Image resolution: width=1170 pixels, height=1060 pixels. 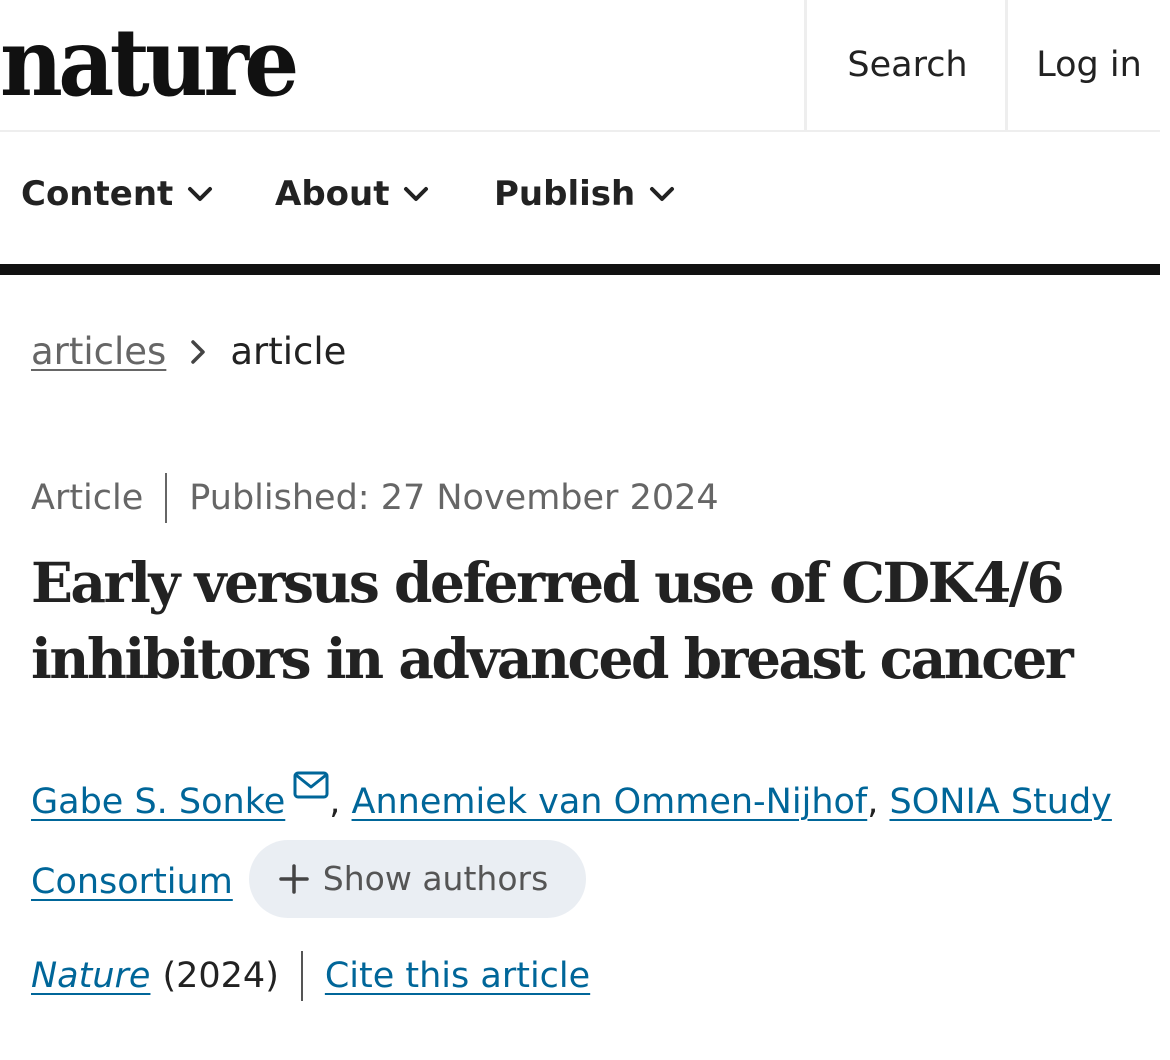 What do you see at coordinates (457, 976) in the screenshot?
I see `cite-article-link: Cite this article` at bounding box center [457, 976].